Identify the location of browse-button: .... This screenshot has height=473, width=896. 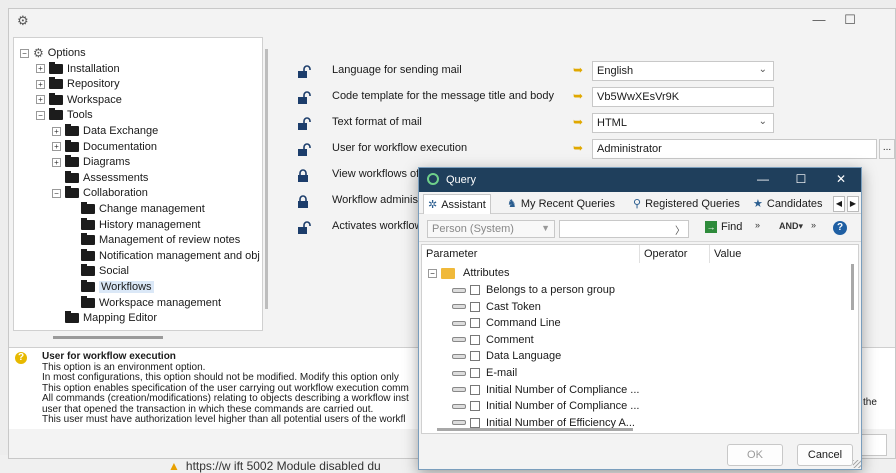
(887, 149).